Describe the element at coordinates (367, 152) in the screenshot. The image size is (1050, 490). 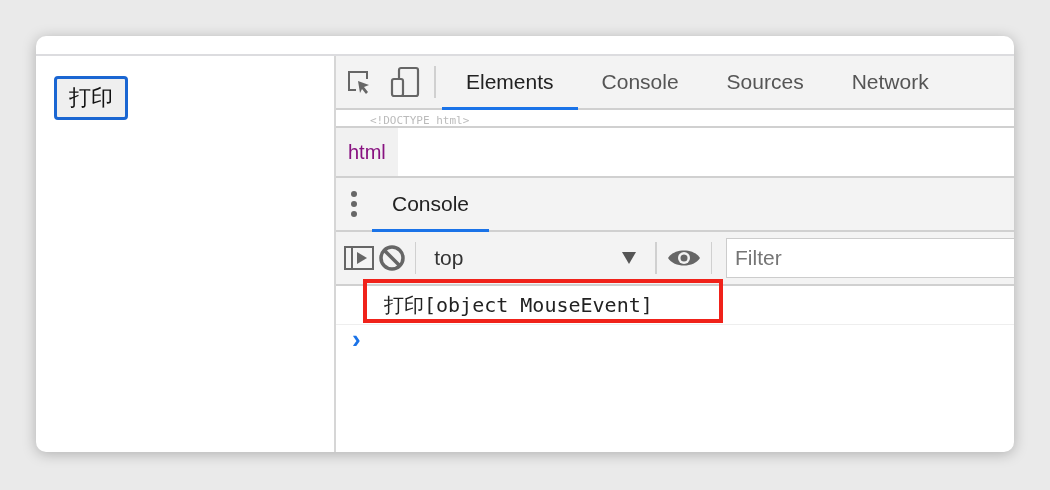
I see `breadcrumb: html` at that location.